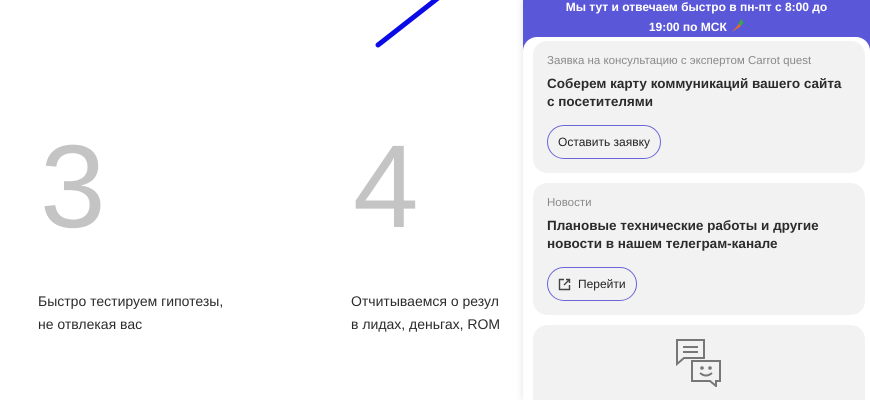 This screenshot has height=400, width=870. Describe the element at coordinates (683, 235) in the screenshot. I see `card-title: Плановые технические работы и другие новости в нашем телеграм-канале` at that location.